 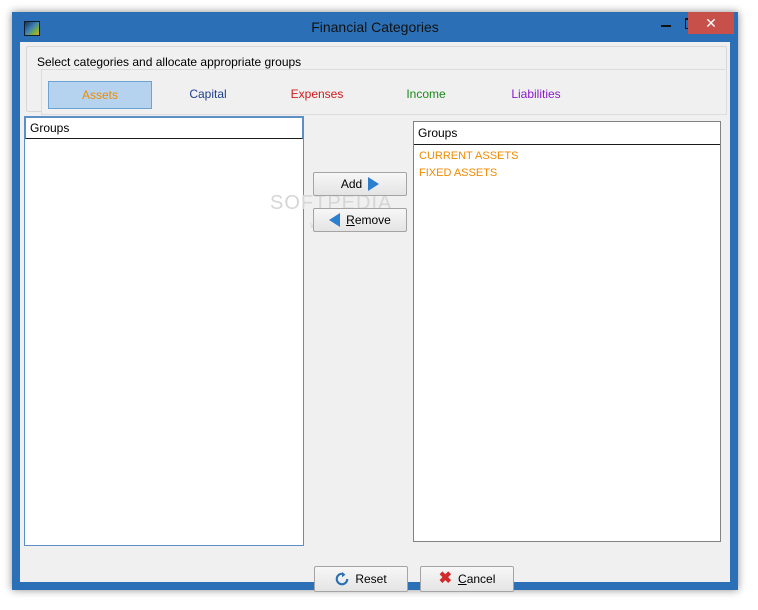 What do you see at coordinates (164, 128) in the screenshot?
I see `available-groups-header: Groups` at bounding box center [164, 128].